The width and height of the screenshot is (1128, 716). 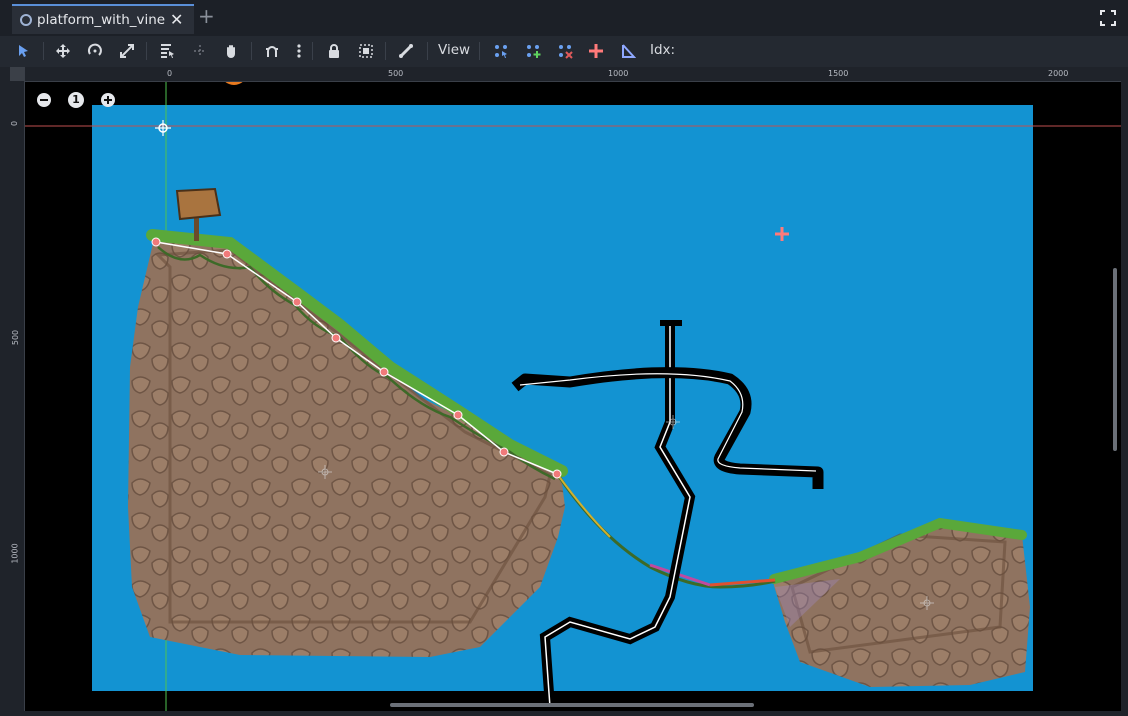 I want to click on select-points-icon, so click(x=501, y=51).